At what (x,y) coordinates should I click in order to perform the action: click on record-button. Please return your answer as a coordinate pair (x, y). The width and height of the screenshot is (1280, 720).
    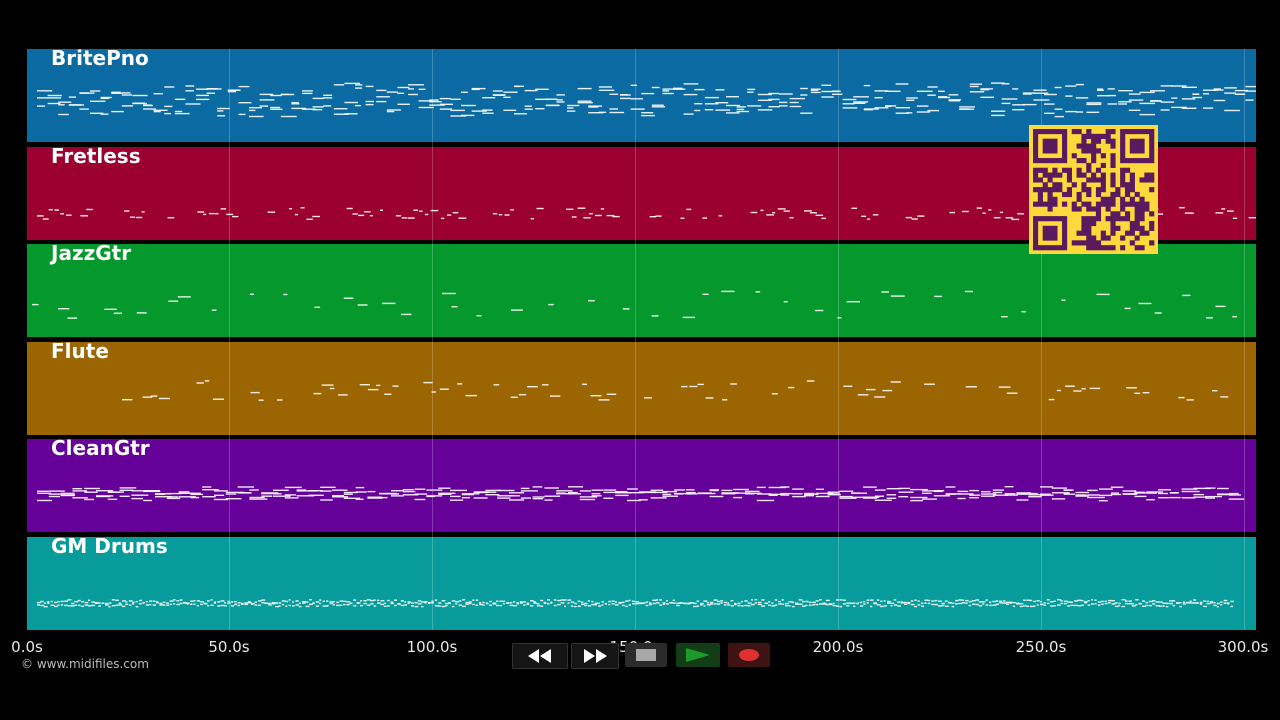
    Looking at the image, I should click on (749, 655).